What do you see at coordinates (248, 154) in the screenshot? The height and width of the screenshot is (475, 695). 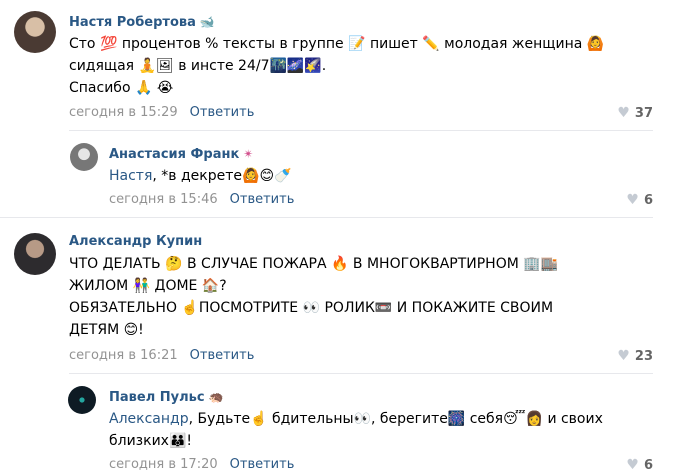 I see `author-badge-icon: ✴` at bounding box center [248, 154].